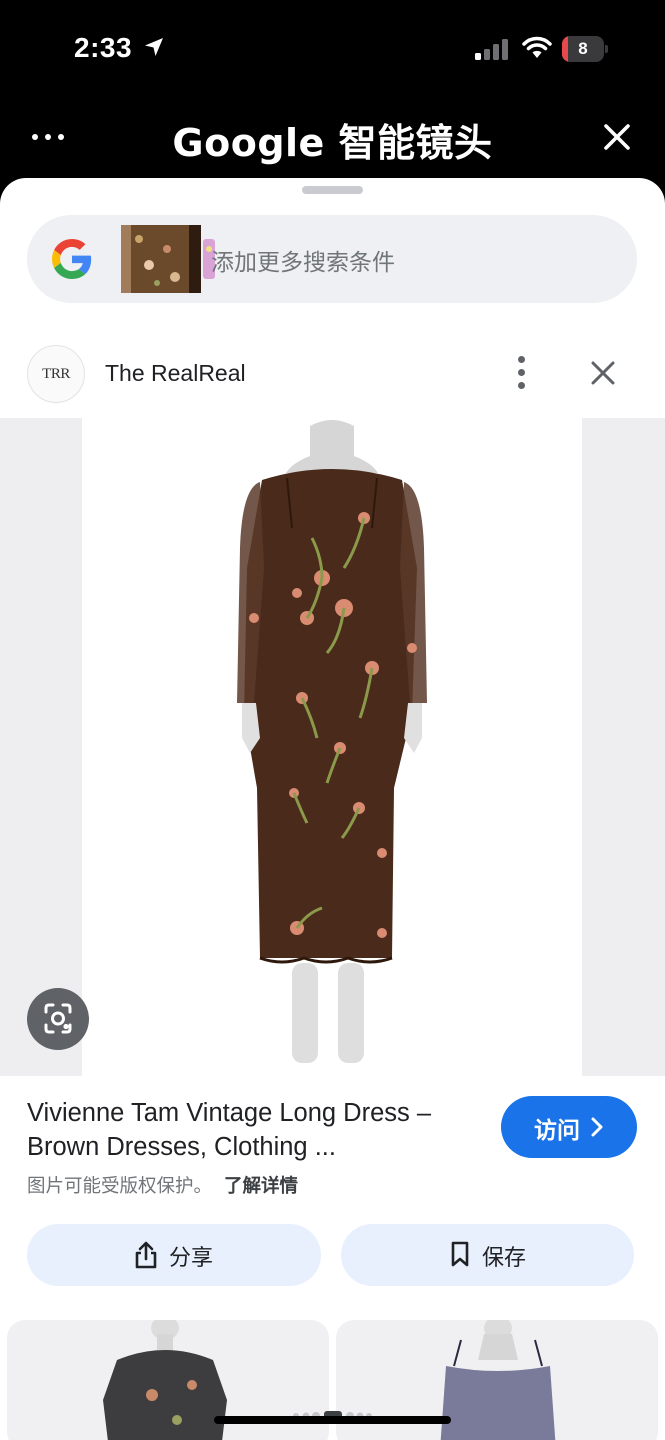 This screenshot has height=1440, width=665. Describe the element at coordinates (72, 259) in the screenshot. I see `google-g-icon` at that location.